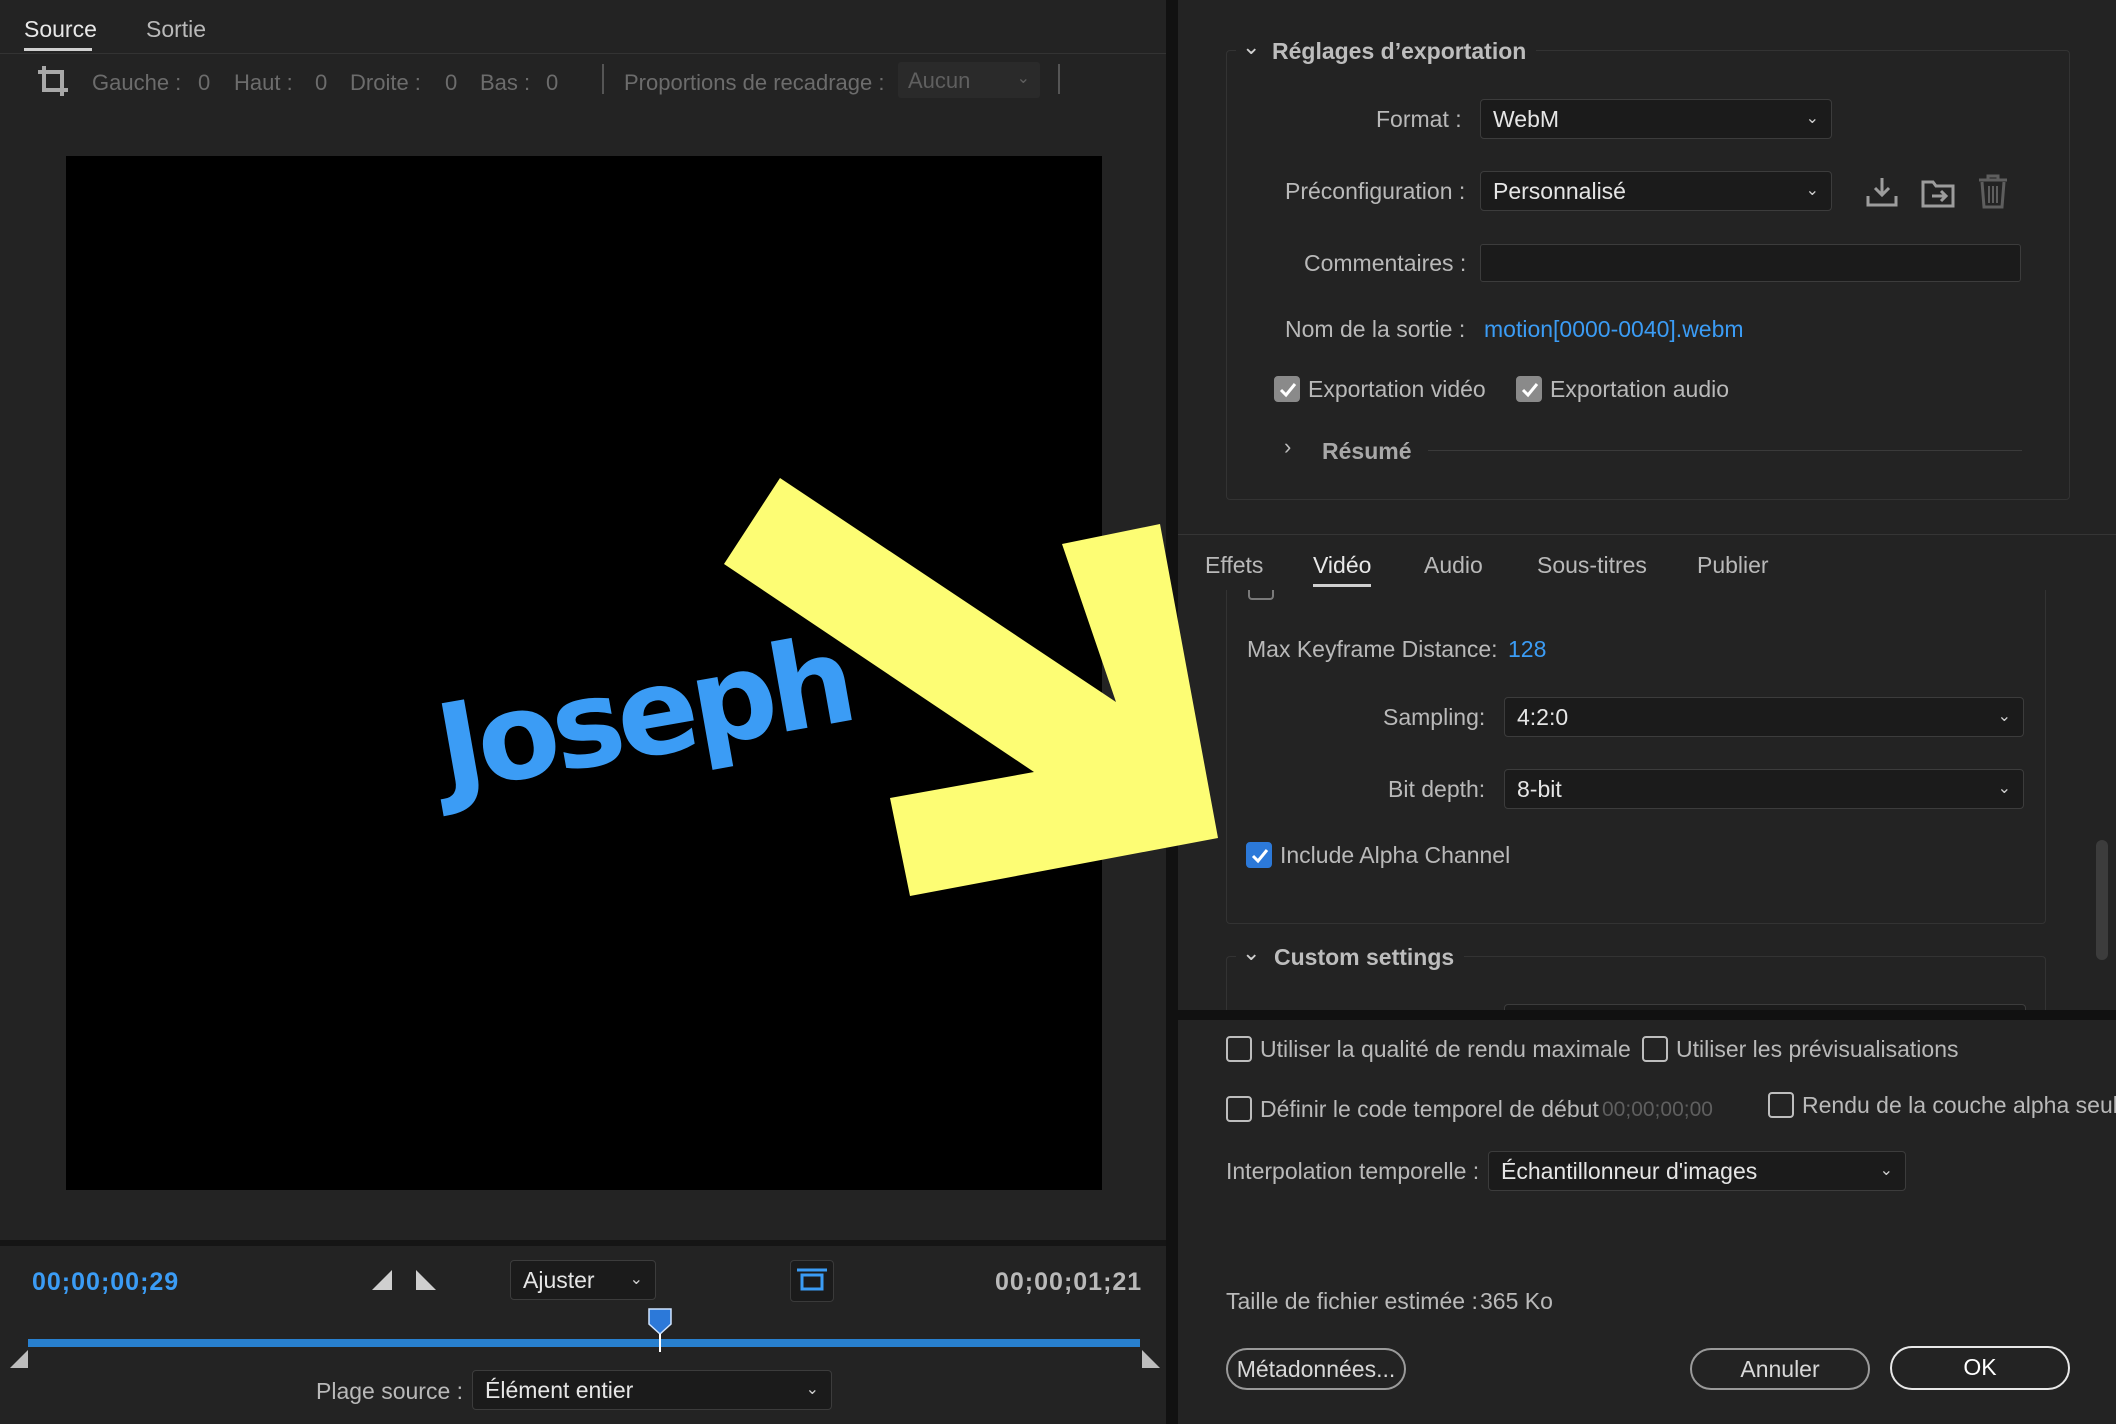 This screenshot has height=1424, width=2116. I want to click on annotation-arrow-shape, so click(971, 687).